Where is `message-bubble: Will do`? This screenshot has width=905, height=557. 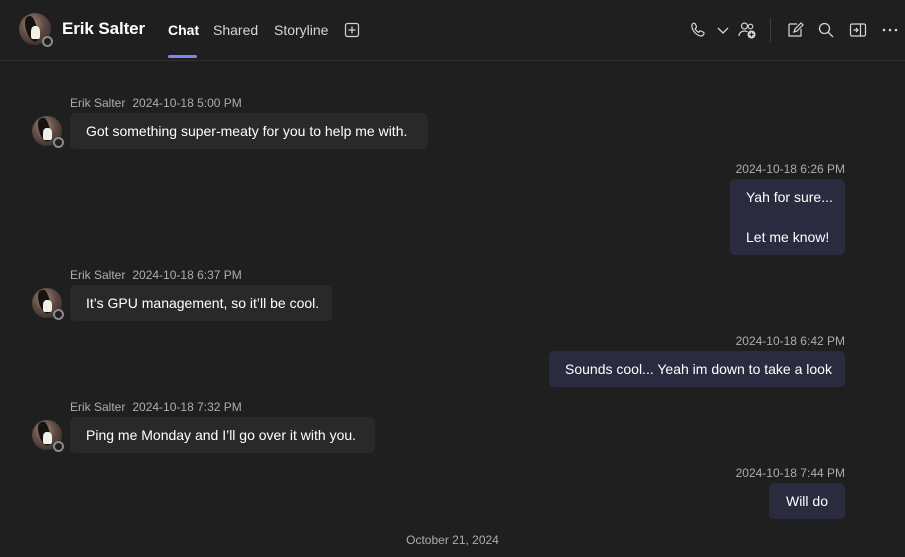
message-bubble: Will do is located at coordinates (807, 501).